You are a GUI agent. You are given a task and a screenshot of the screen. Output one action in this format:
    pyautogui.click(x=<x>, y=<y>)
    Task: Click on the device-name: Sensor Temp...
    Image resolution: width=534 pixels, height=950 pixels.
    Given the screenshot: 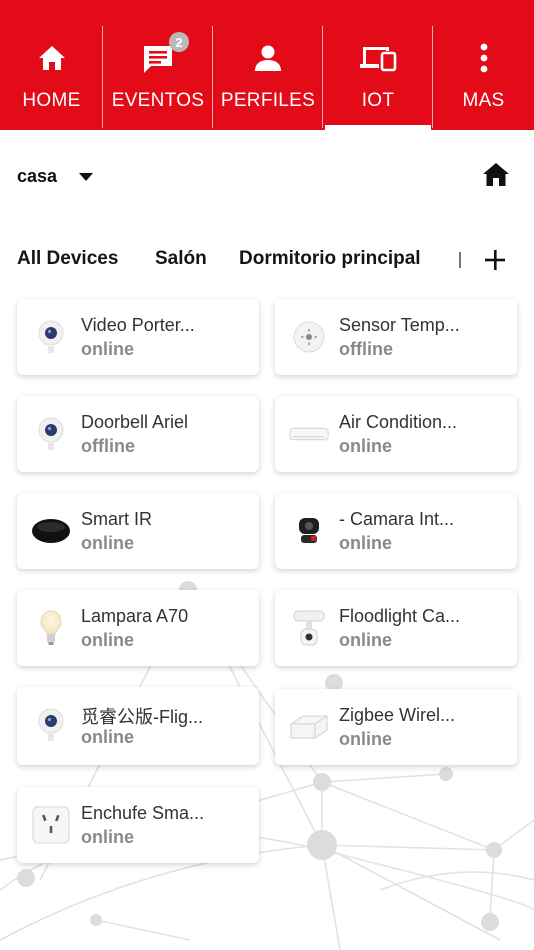 What is the action you would take?
    pyautogui.click(x=399, y=325)
    